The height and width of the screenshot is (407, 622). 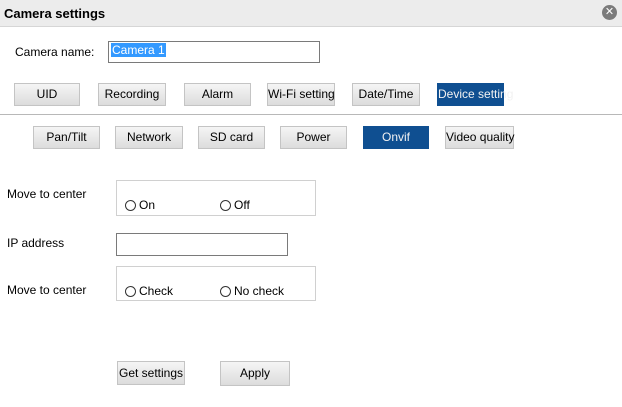 I want to click on subtab-sd-card: SD card, so click(x=231, y=137).